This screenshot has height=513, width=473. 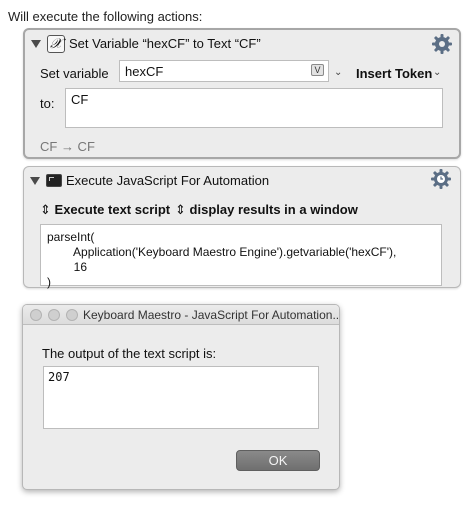 What do you see at coordinates (56, 44) in the screenshot?
I see `variable-x-icon: 𝒳` at bounding box center [56, 44].